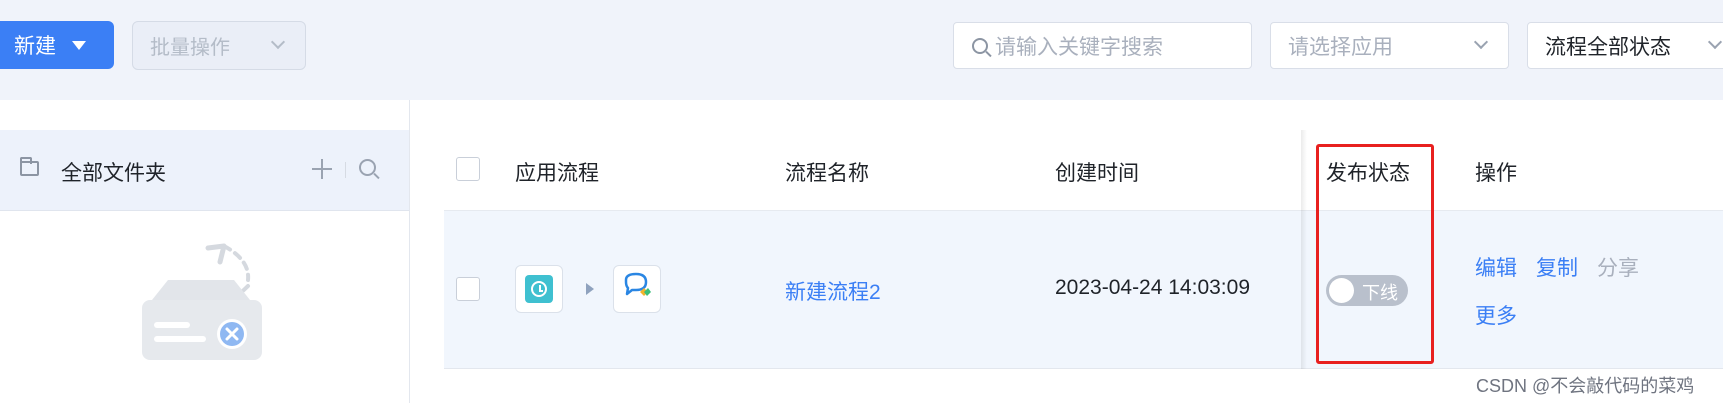 The height and width of the screenshot is (403, 1723). What do you see at coordinates (113, 173) in the screenshot?
I see `folder-label: 全部文件夹` at bounding box center [113, 173].